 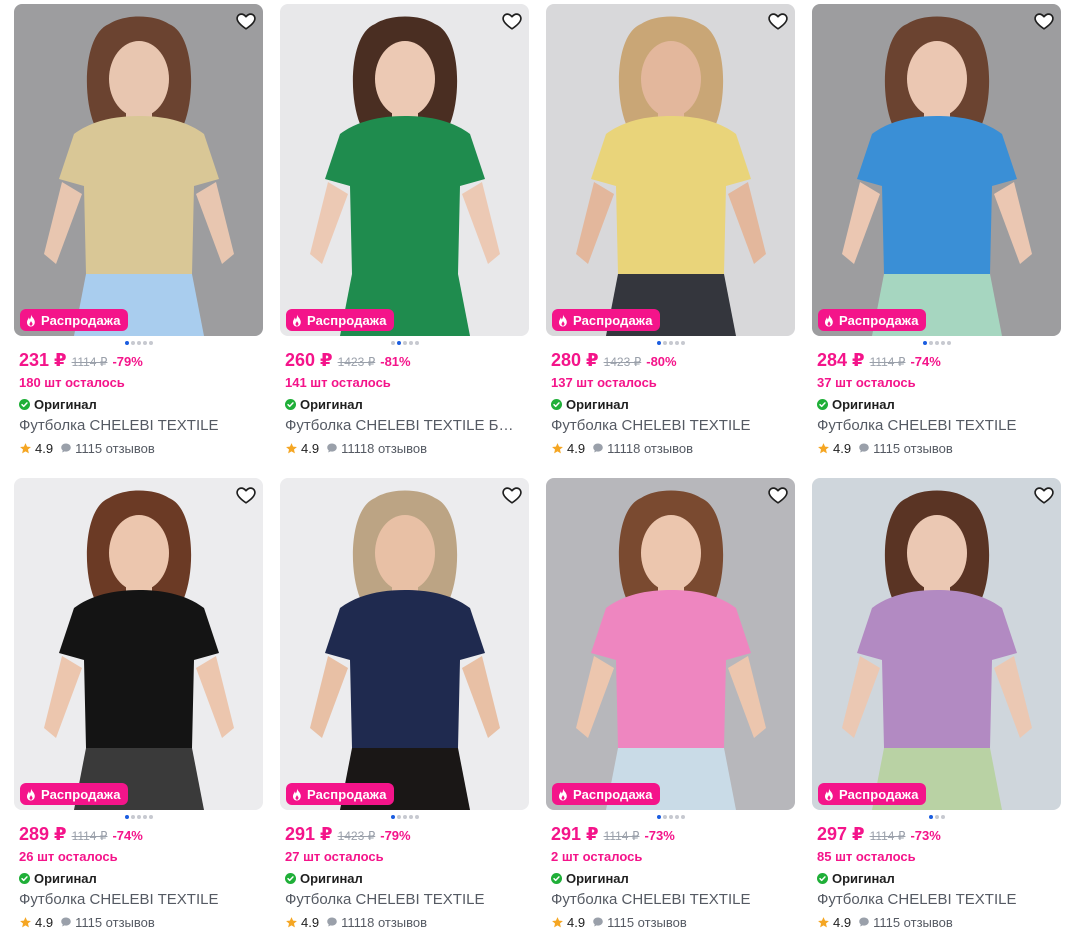 I want to click on star-icon, so click(x=25, y=922).